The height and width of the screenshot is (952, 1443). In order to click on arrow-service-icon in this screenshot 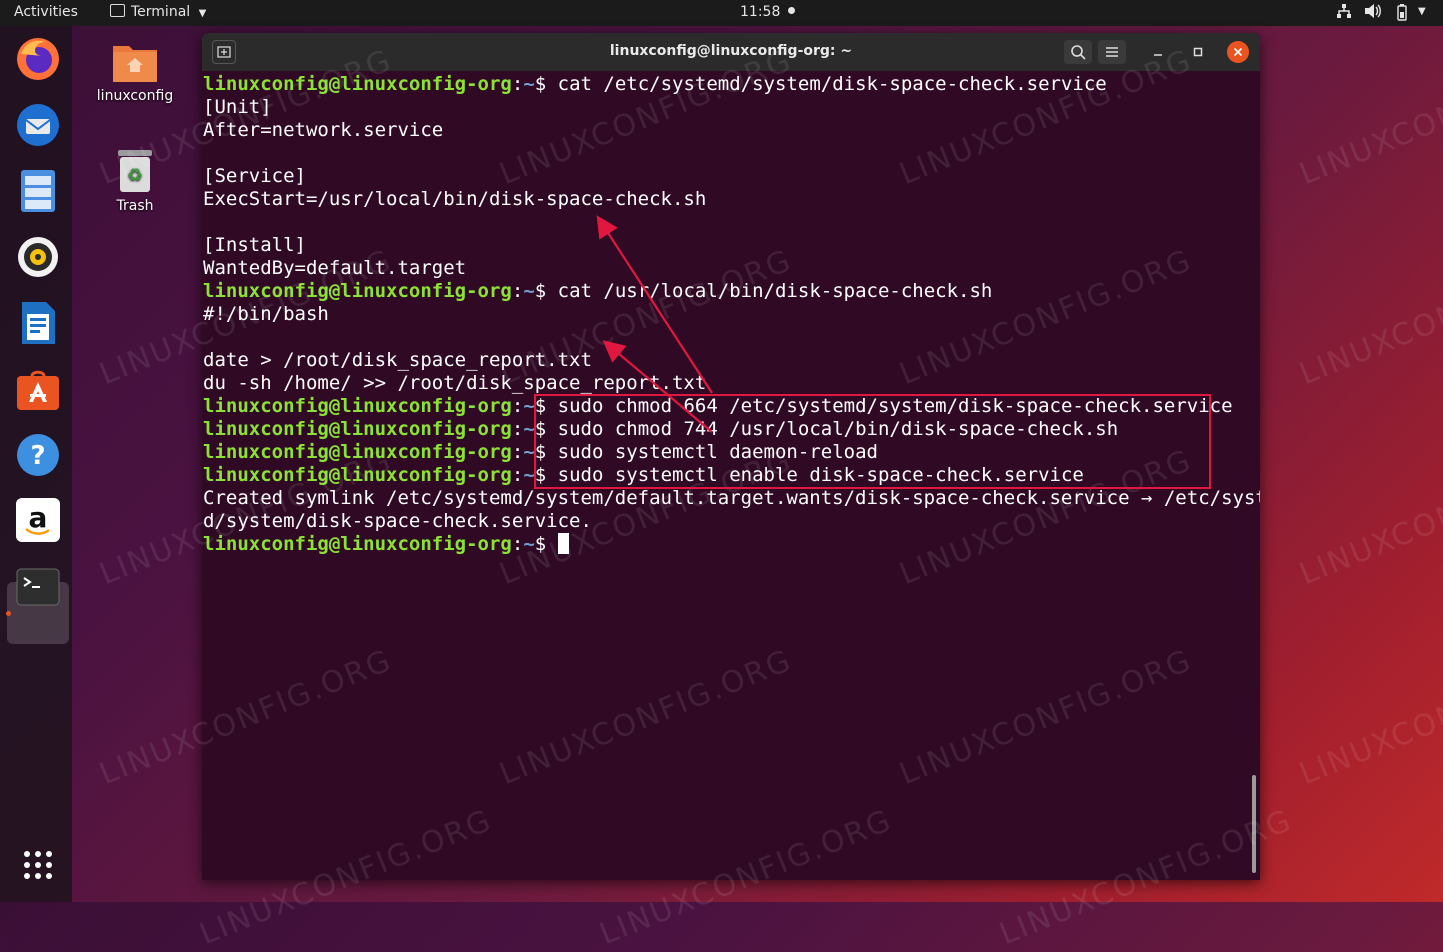, I will do `click(654, 304)`.